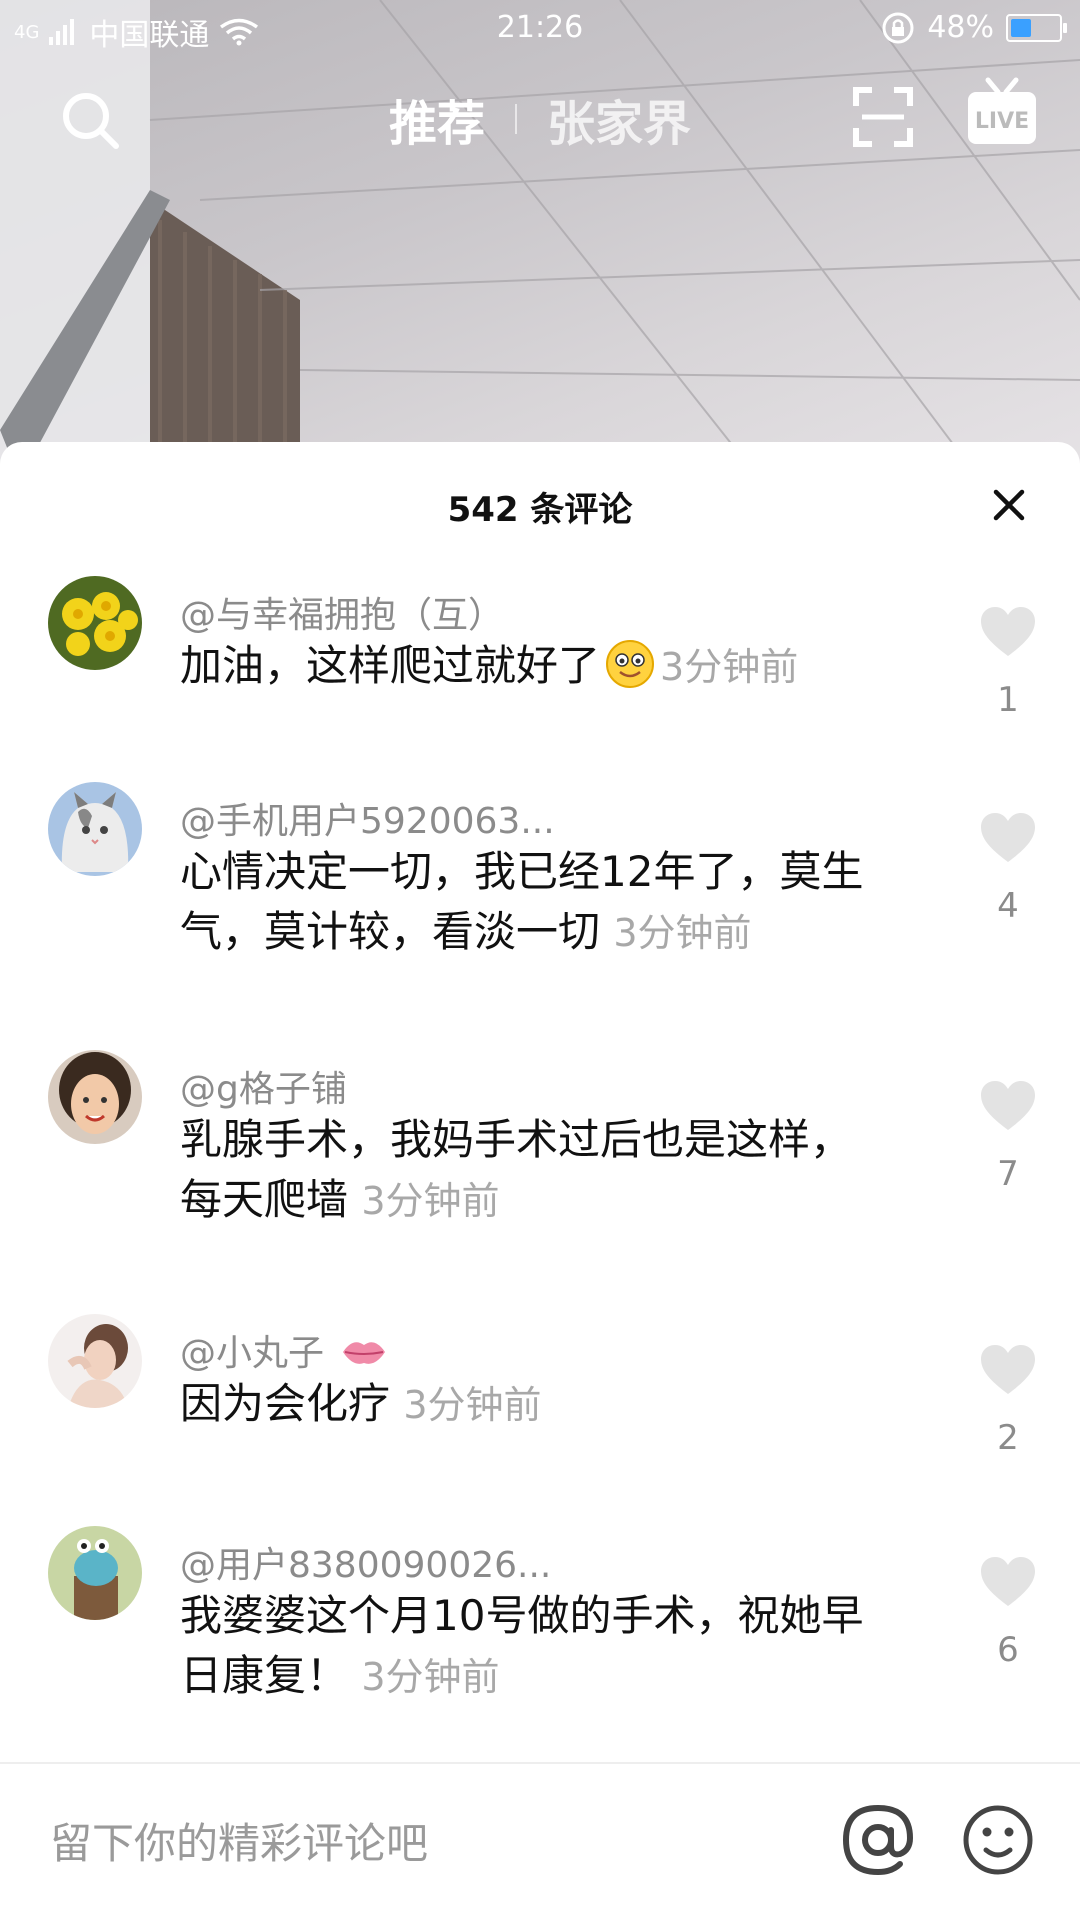 The width and height of the screenshot is (1080, 1922). I want to click on battery-percent: 48%, so click(960, 27).